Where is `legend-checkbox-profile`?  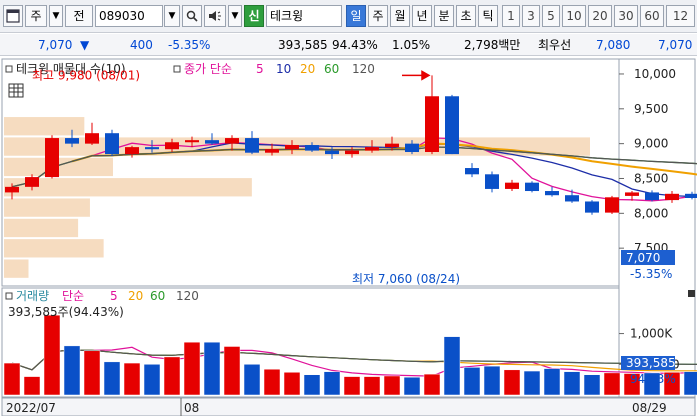
legend-checkbox-profile is located at coordinates (9, 69).